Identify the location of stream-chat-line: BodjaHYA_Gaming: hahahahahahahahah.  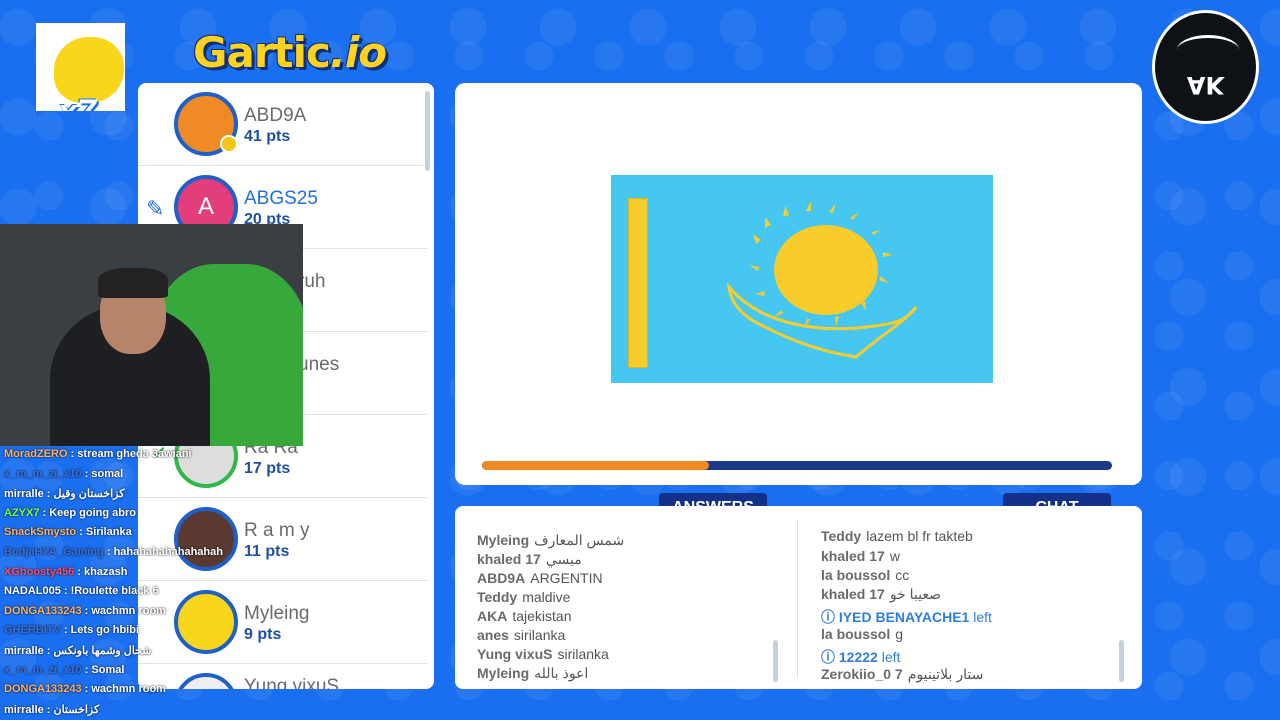
(113, 552).